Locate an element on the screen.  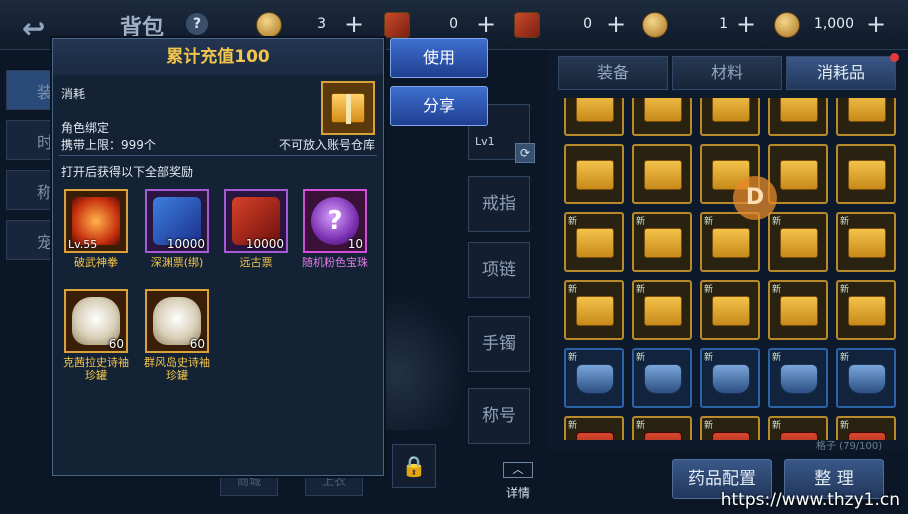
add-gold-button: + is located at coordinates (876, 24).